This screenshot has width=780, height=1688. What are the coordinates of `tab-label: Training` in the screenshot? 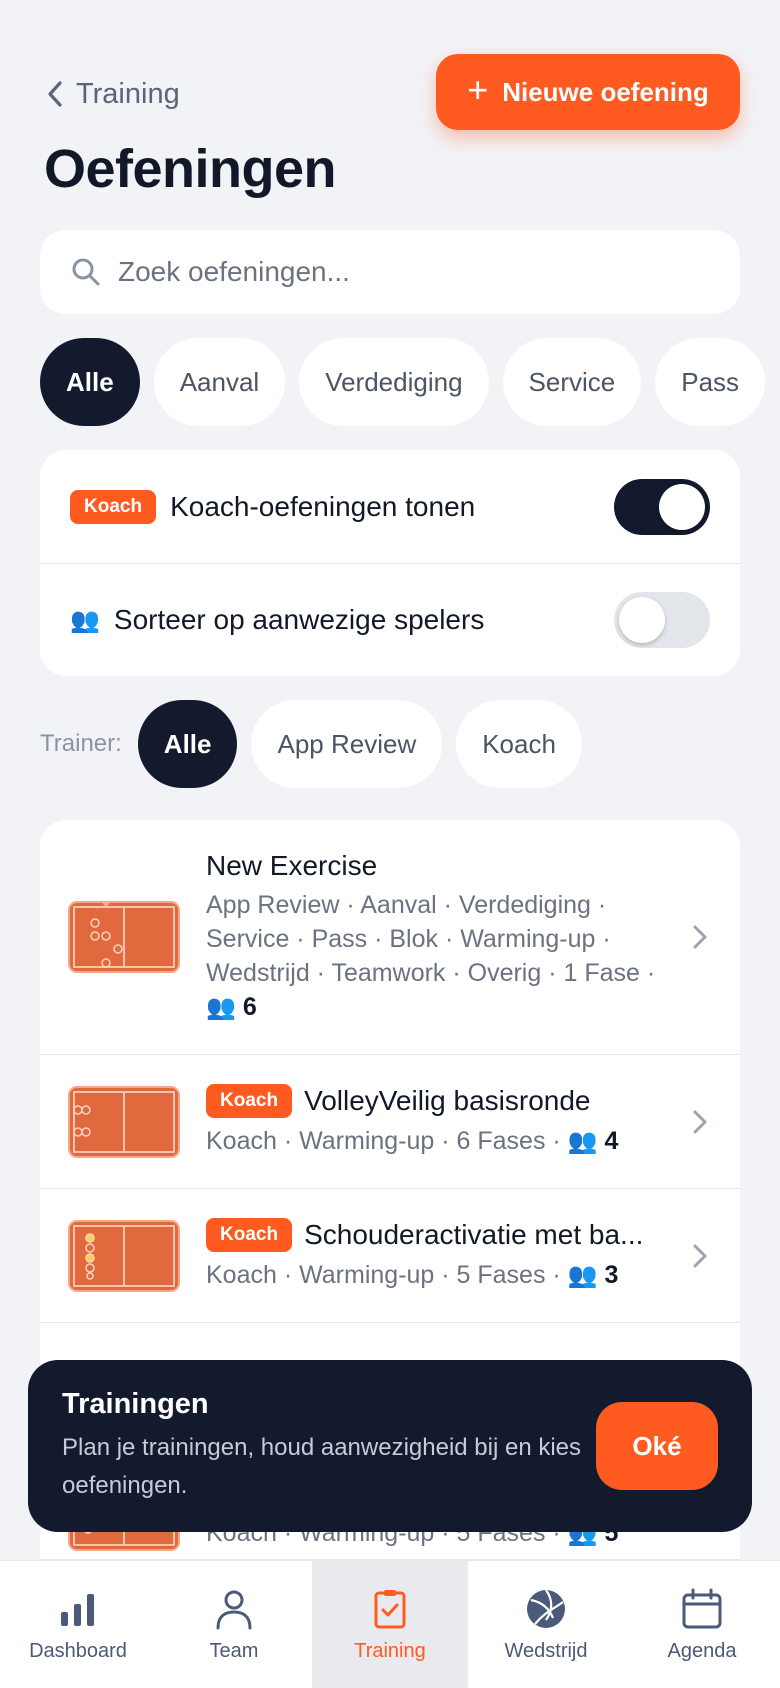 It's located at (390, 1651).